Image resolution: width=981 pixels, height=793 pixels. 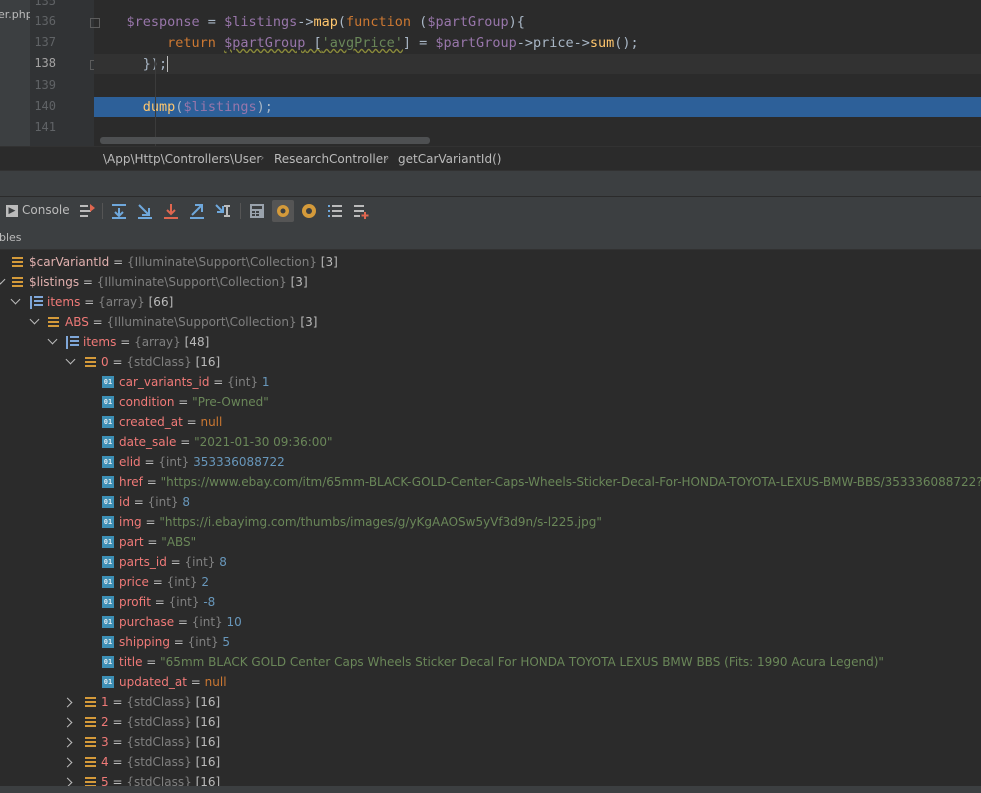 What do you see at coordinates (335, 211) in the screenshot?
I see `list-icon` at bounding box center [335, 211].